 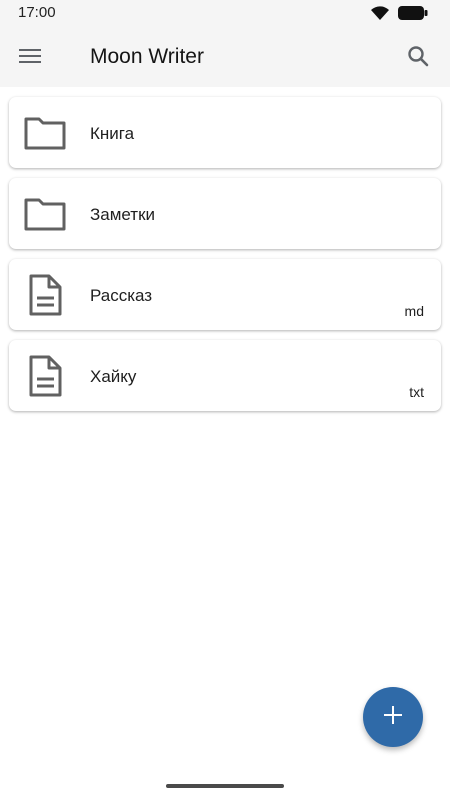 I want to click on app-bar: Moon Writer, so click(x=225, y=57).